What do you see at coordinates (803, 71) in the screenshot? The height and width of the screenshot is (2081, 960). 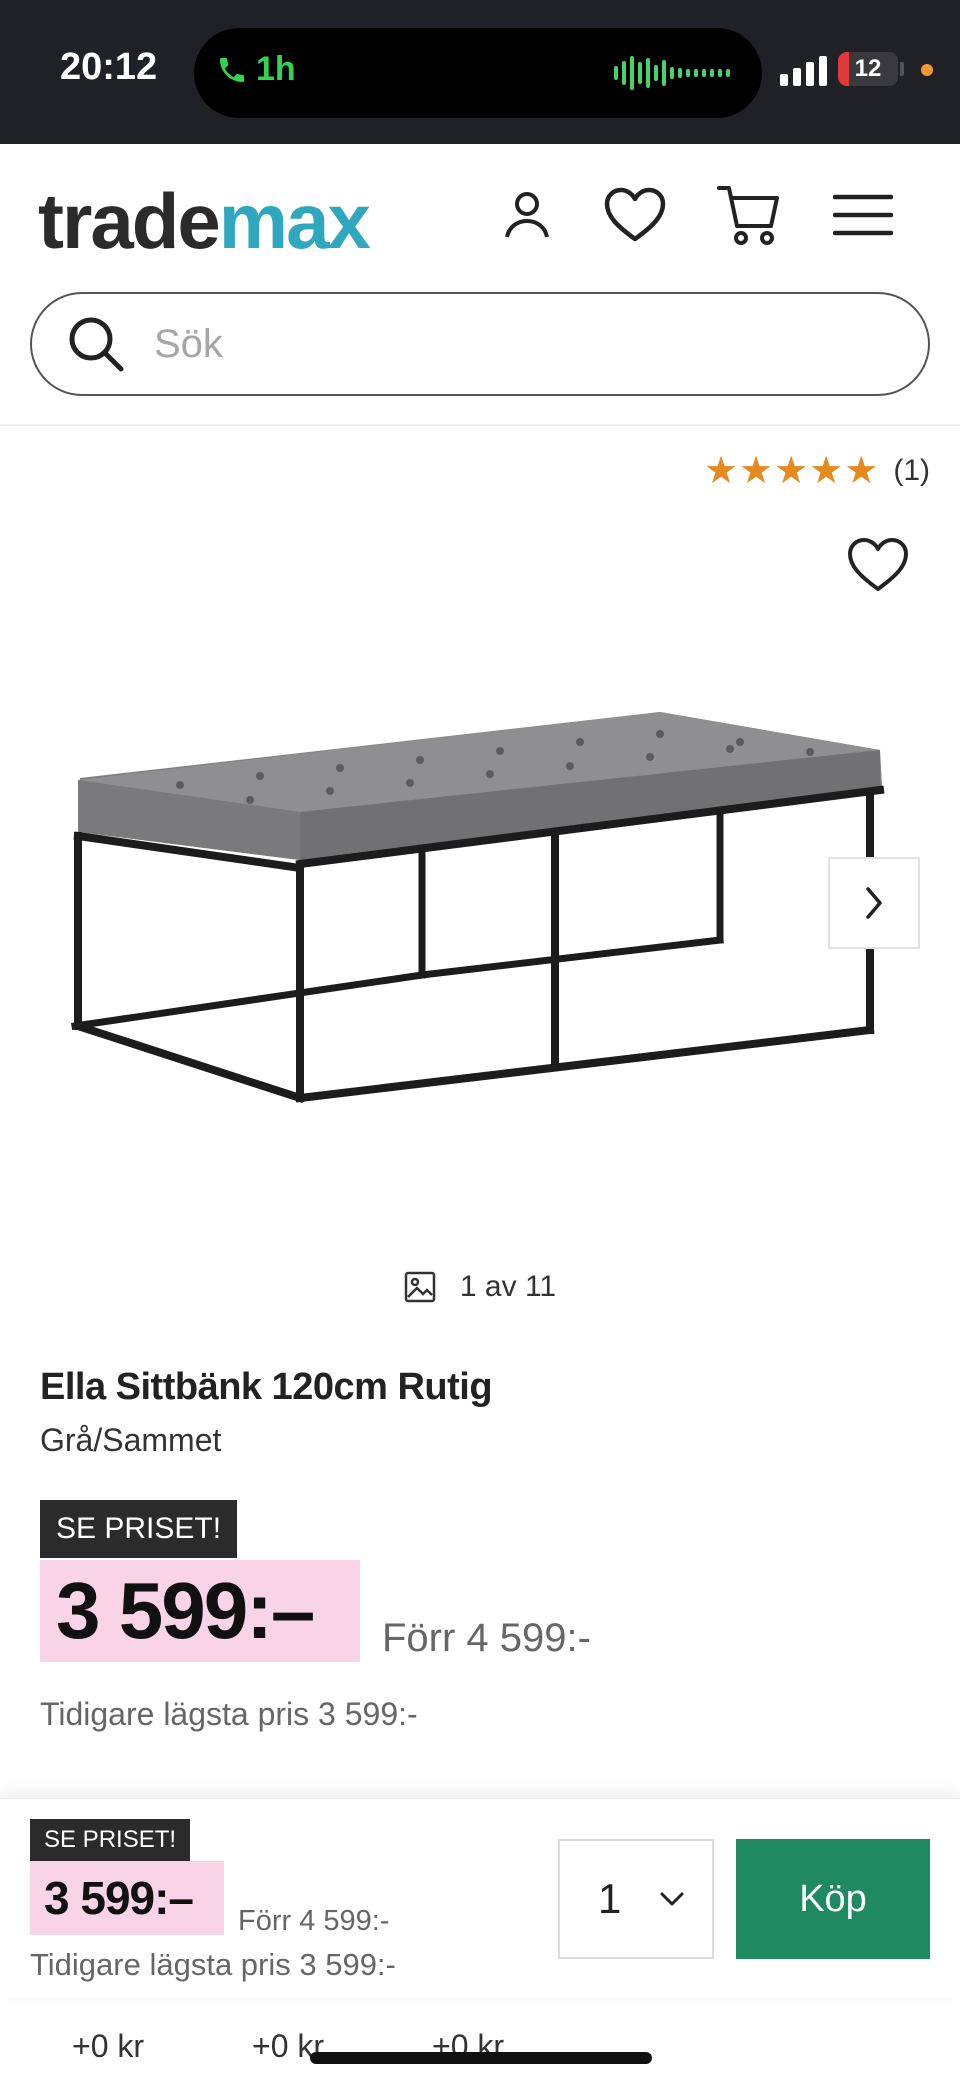 I see `signal-icon` at bounding box center [803, 71].